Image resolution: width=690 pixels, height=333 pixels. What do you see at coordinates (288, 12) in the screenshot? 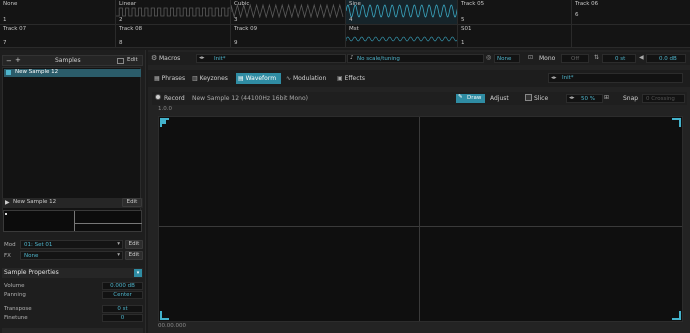
I see `track-cell-3: Cubic 3` at bounding box center [288, 12].